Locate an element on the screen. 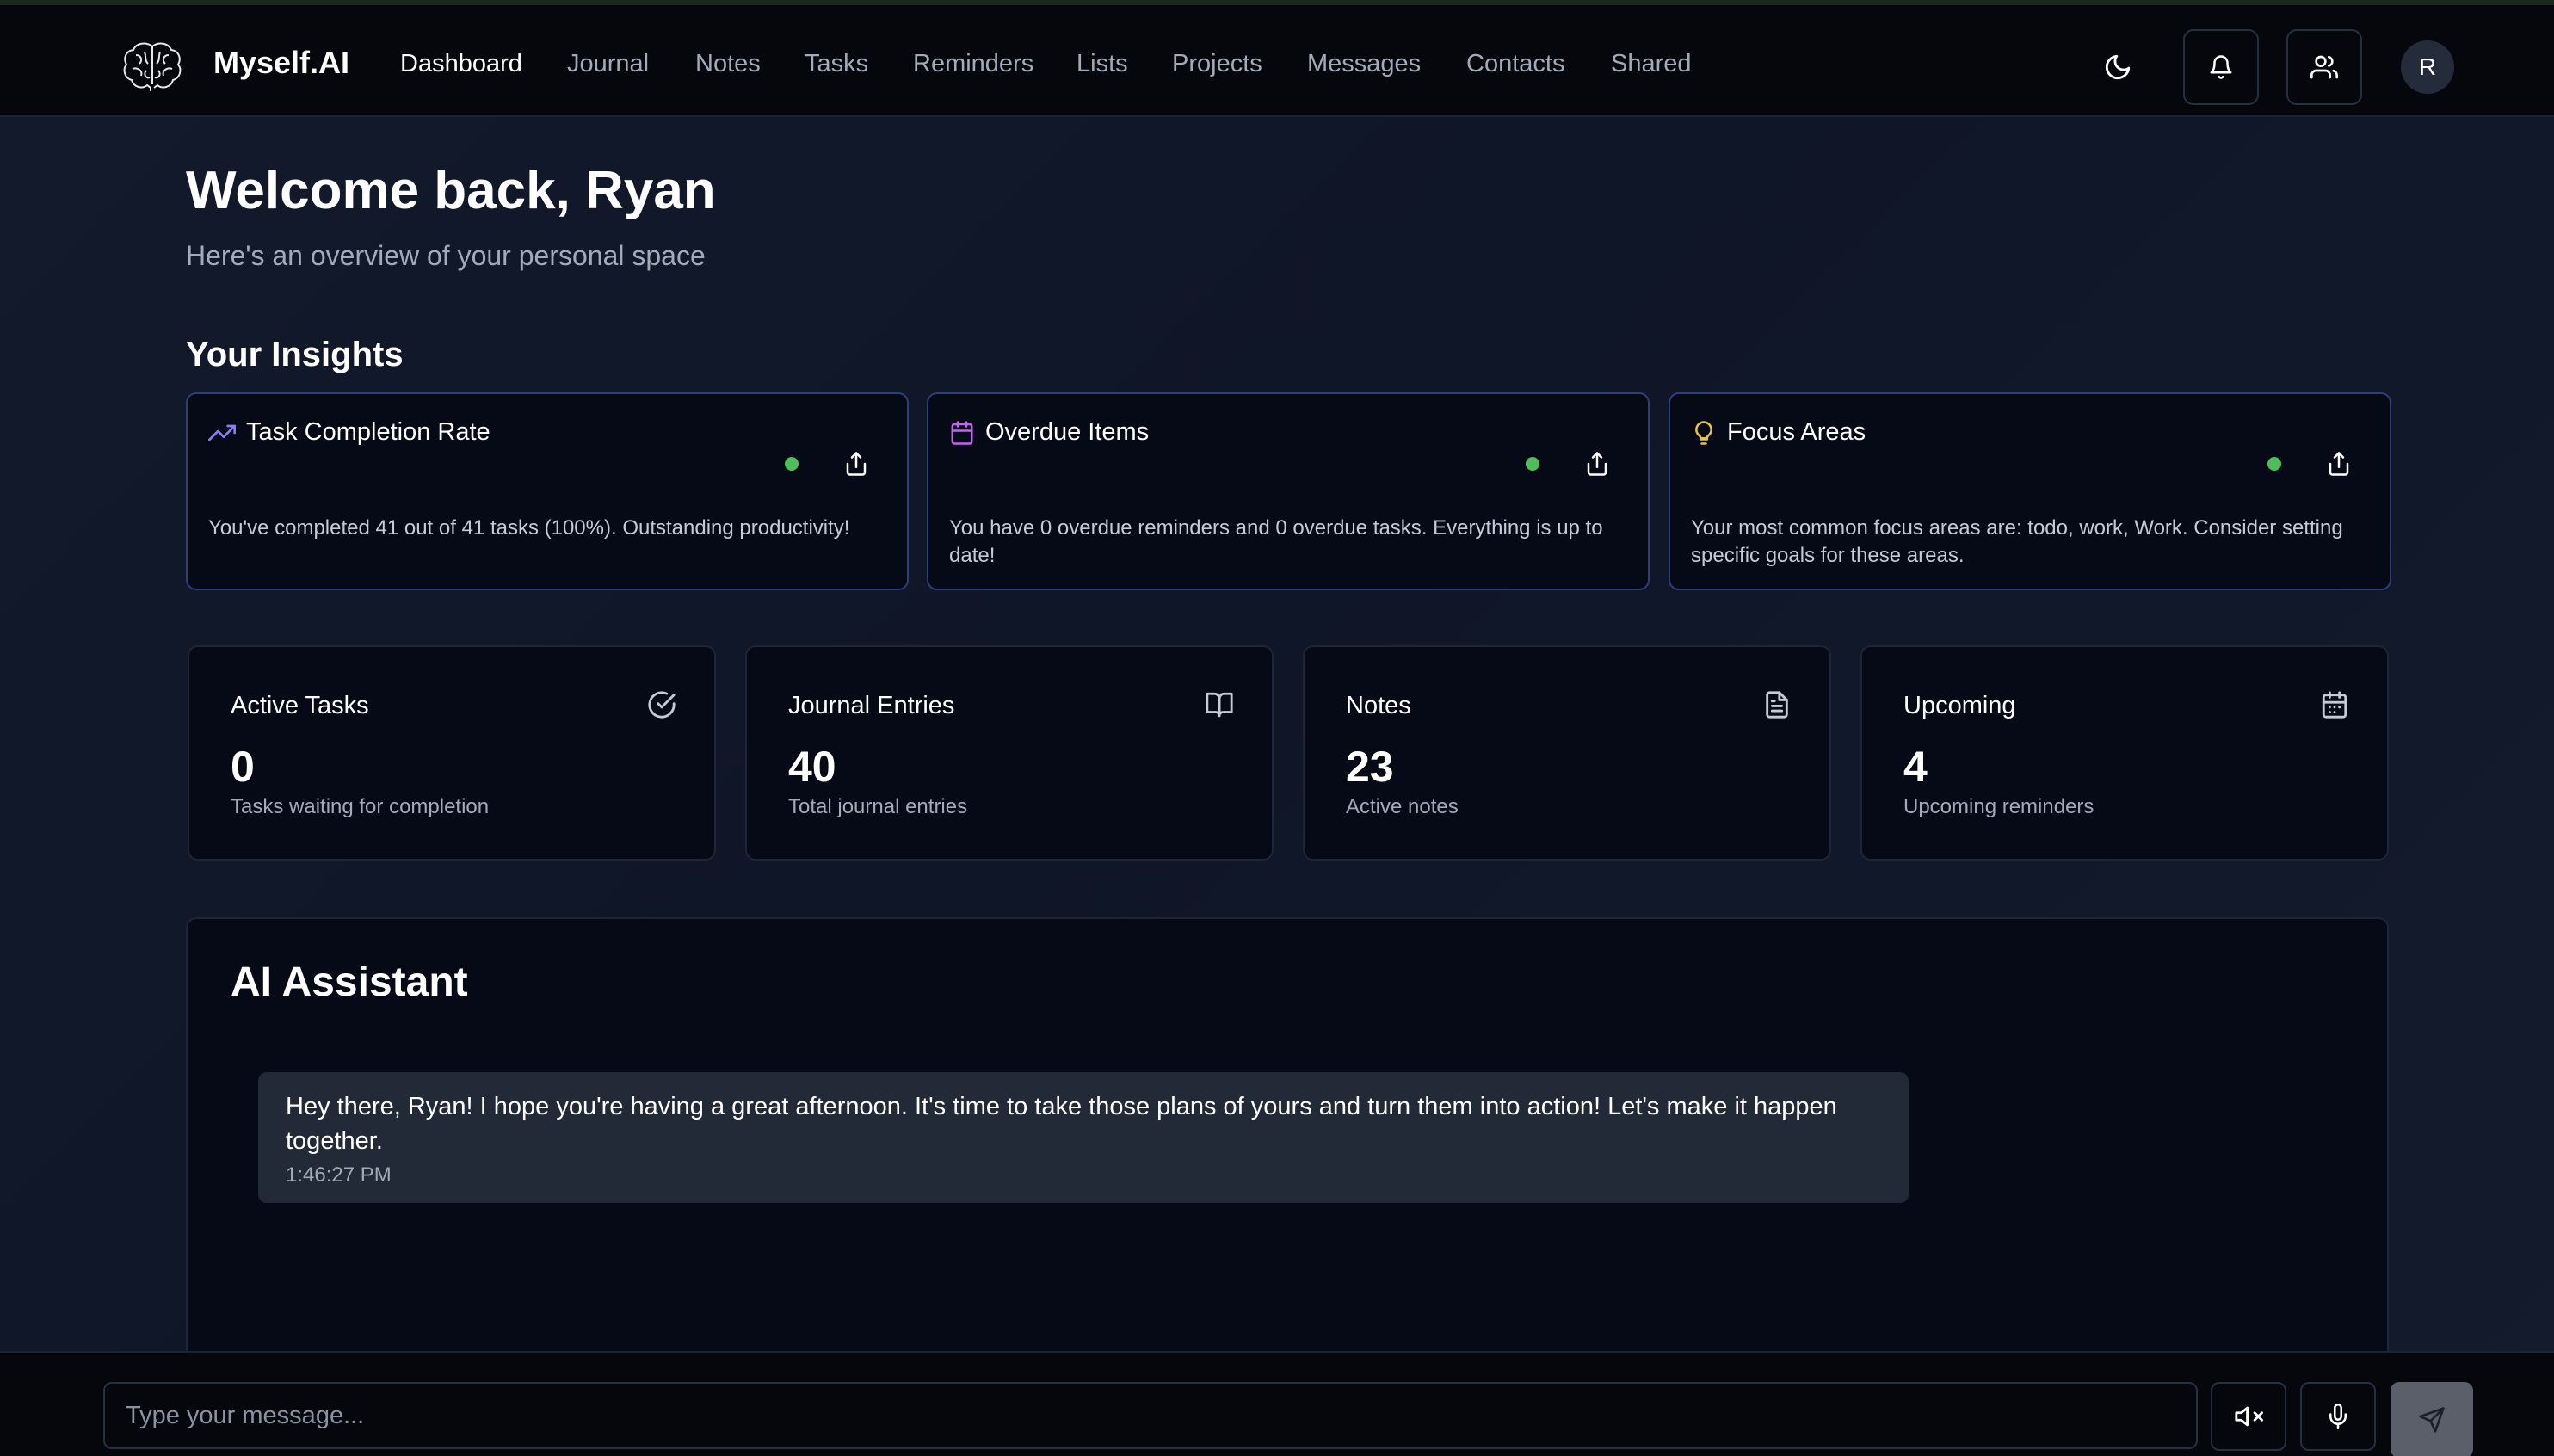 The width and height of the screenshot is (2554, 1456). stat-value: 4 is located at coordinates (1915, 767).